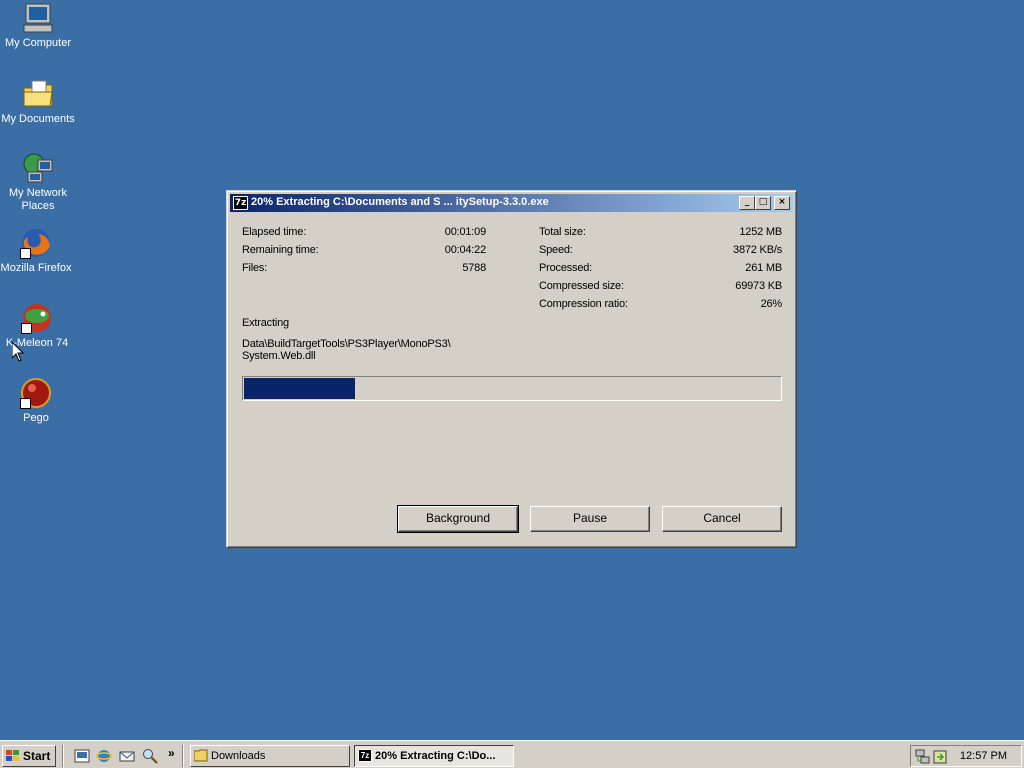  I want to click on desktop-icon-label: My Computer, so click(38, 43).